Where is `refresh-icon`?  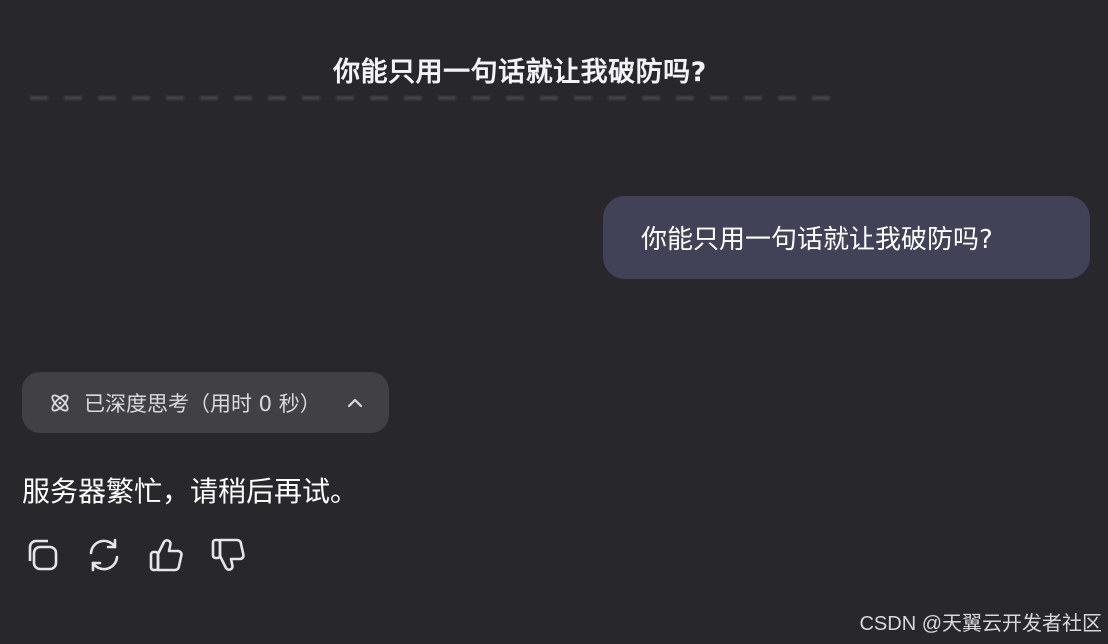
refresh-icon is located at coordinates (104, 555).